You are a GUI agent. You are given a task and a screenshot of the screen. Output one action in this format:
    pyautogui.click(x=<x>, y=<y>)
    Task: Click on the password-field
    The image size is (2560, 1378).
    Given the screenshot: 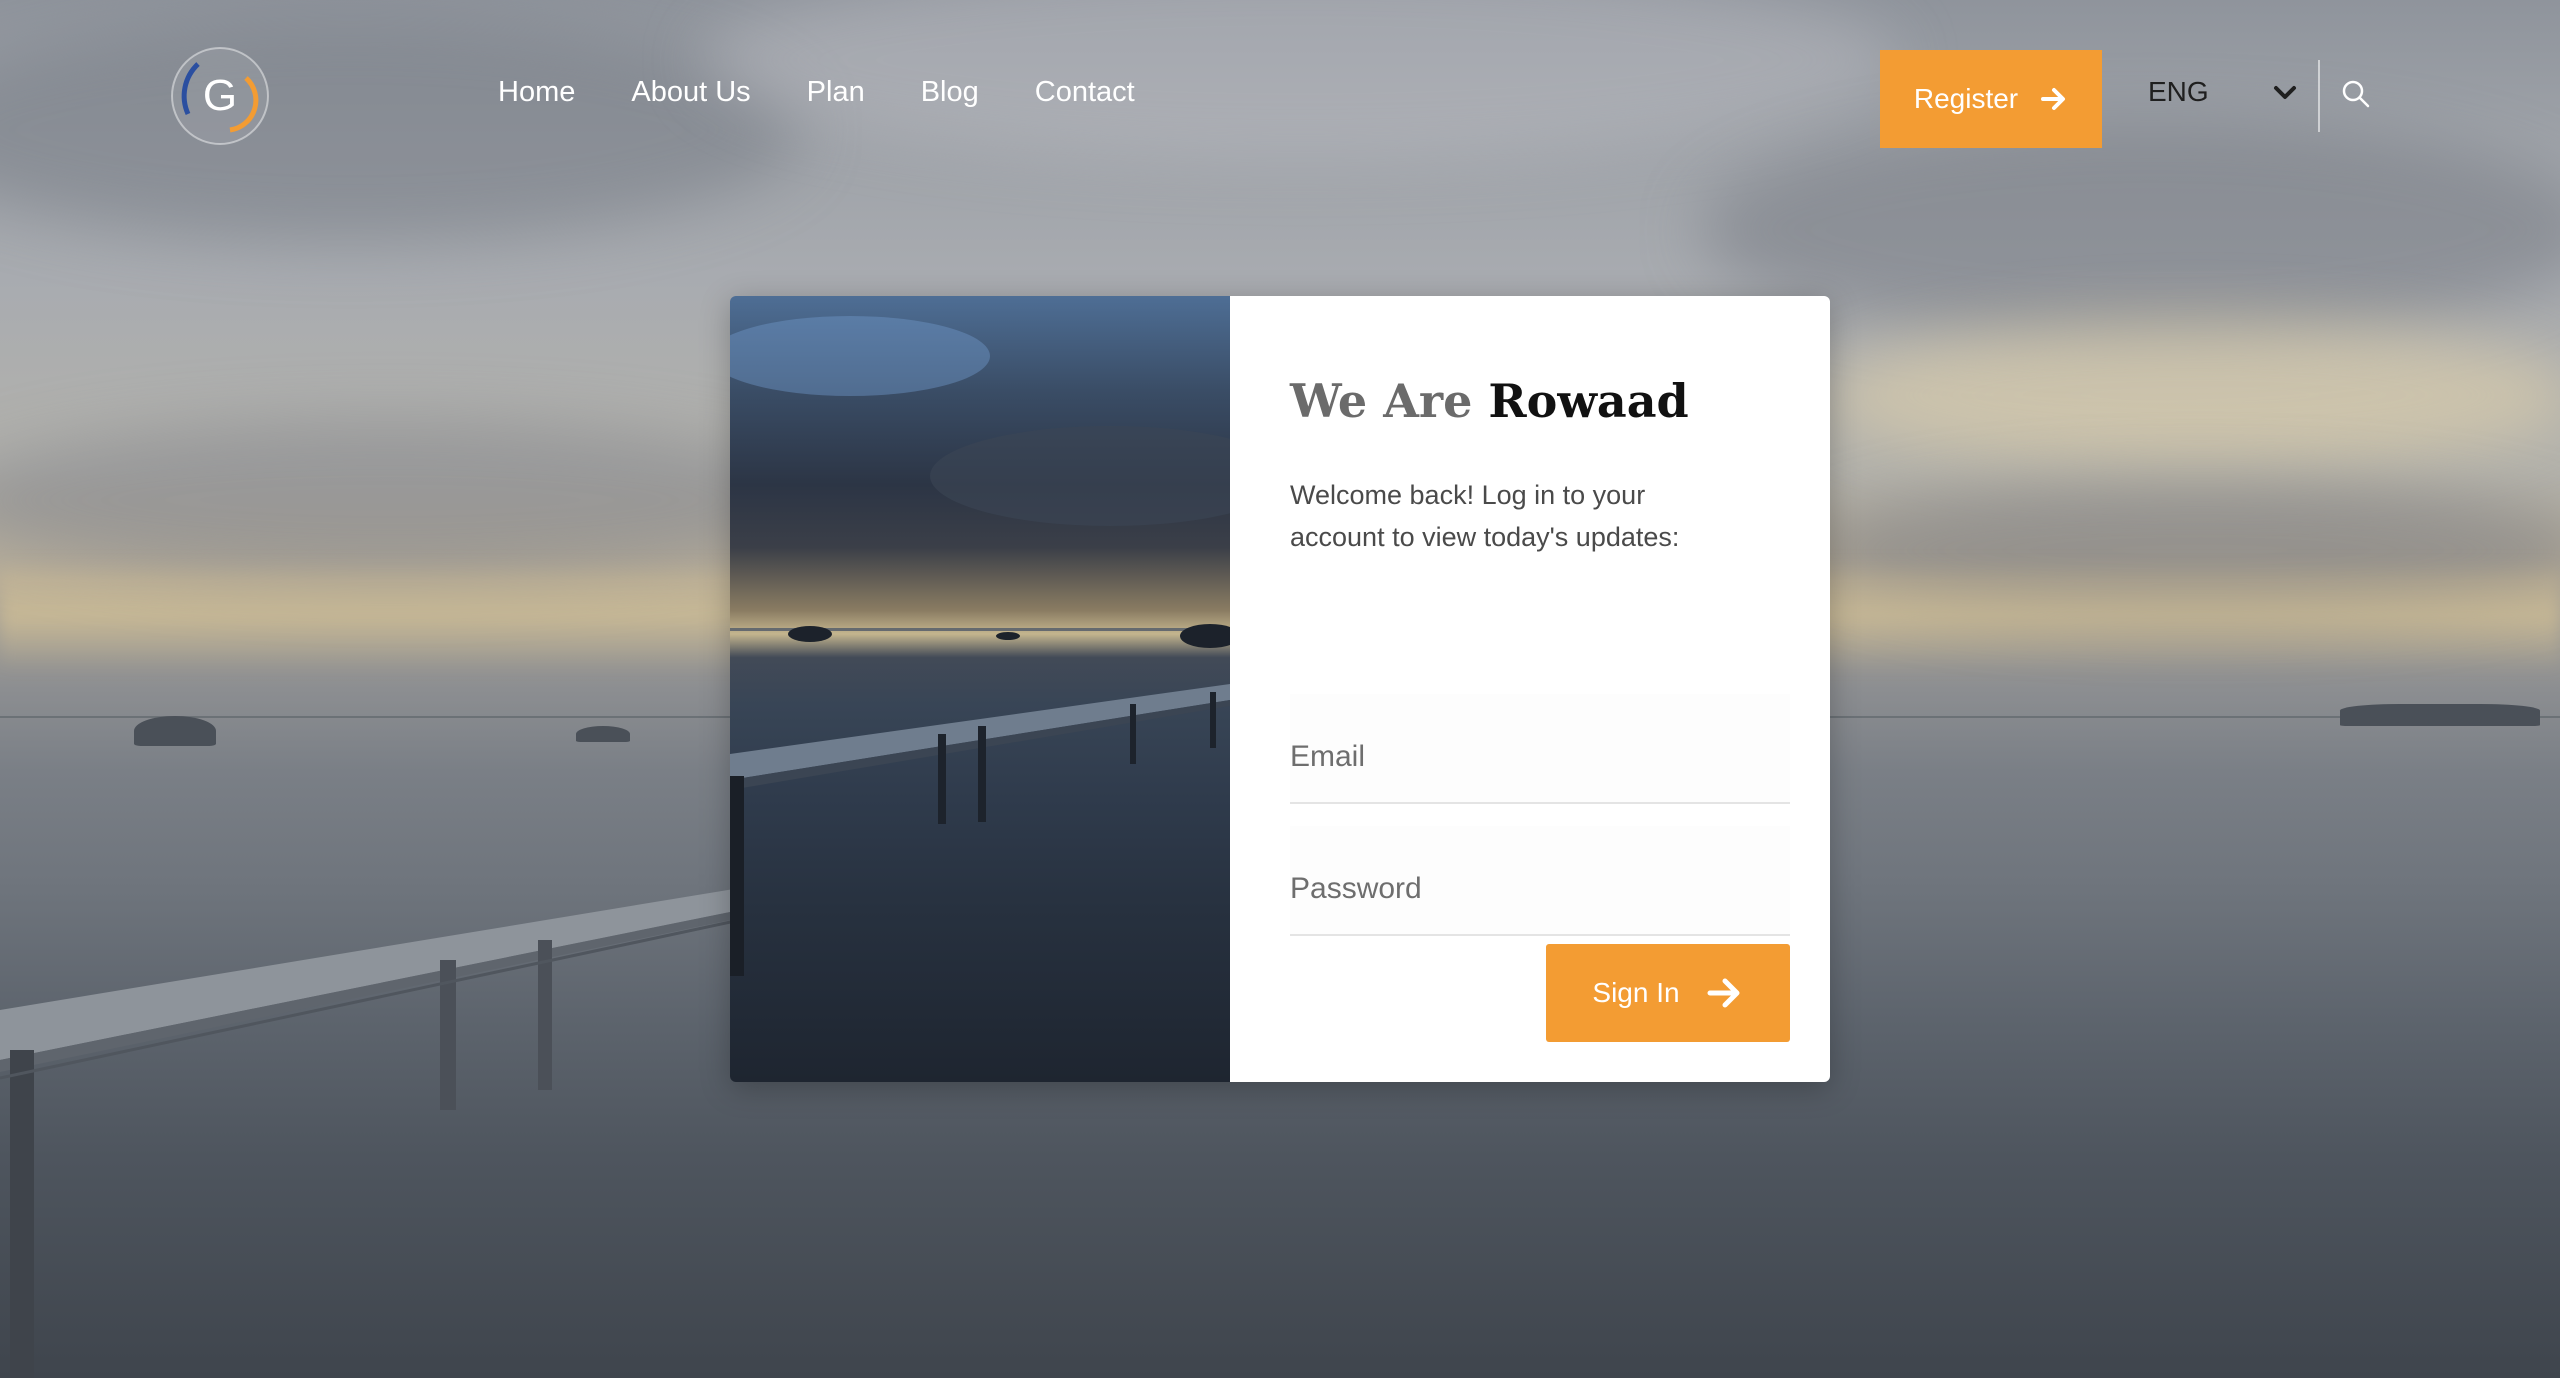 What is the action you would take?
    pyautogui.click(x=1530, y=889)
    